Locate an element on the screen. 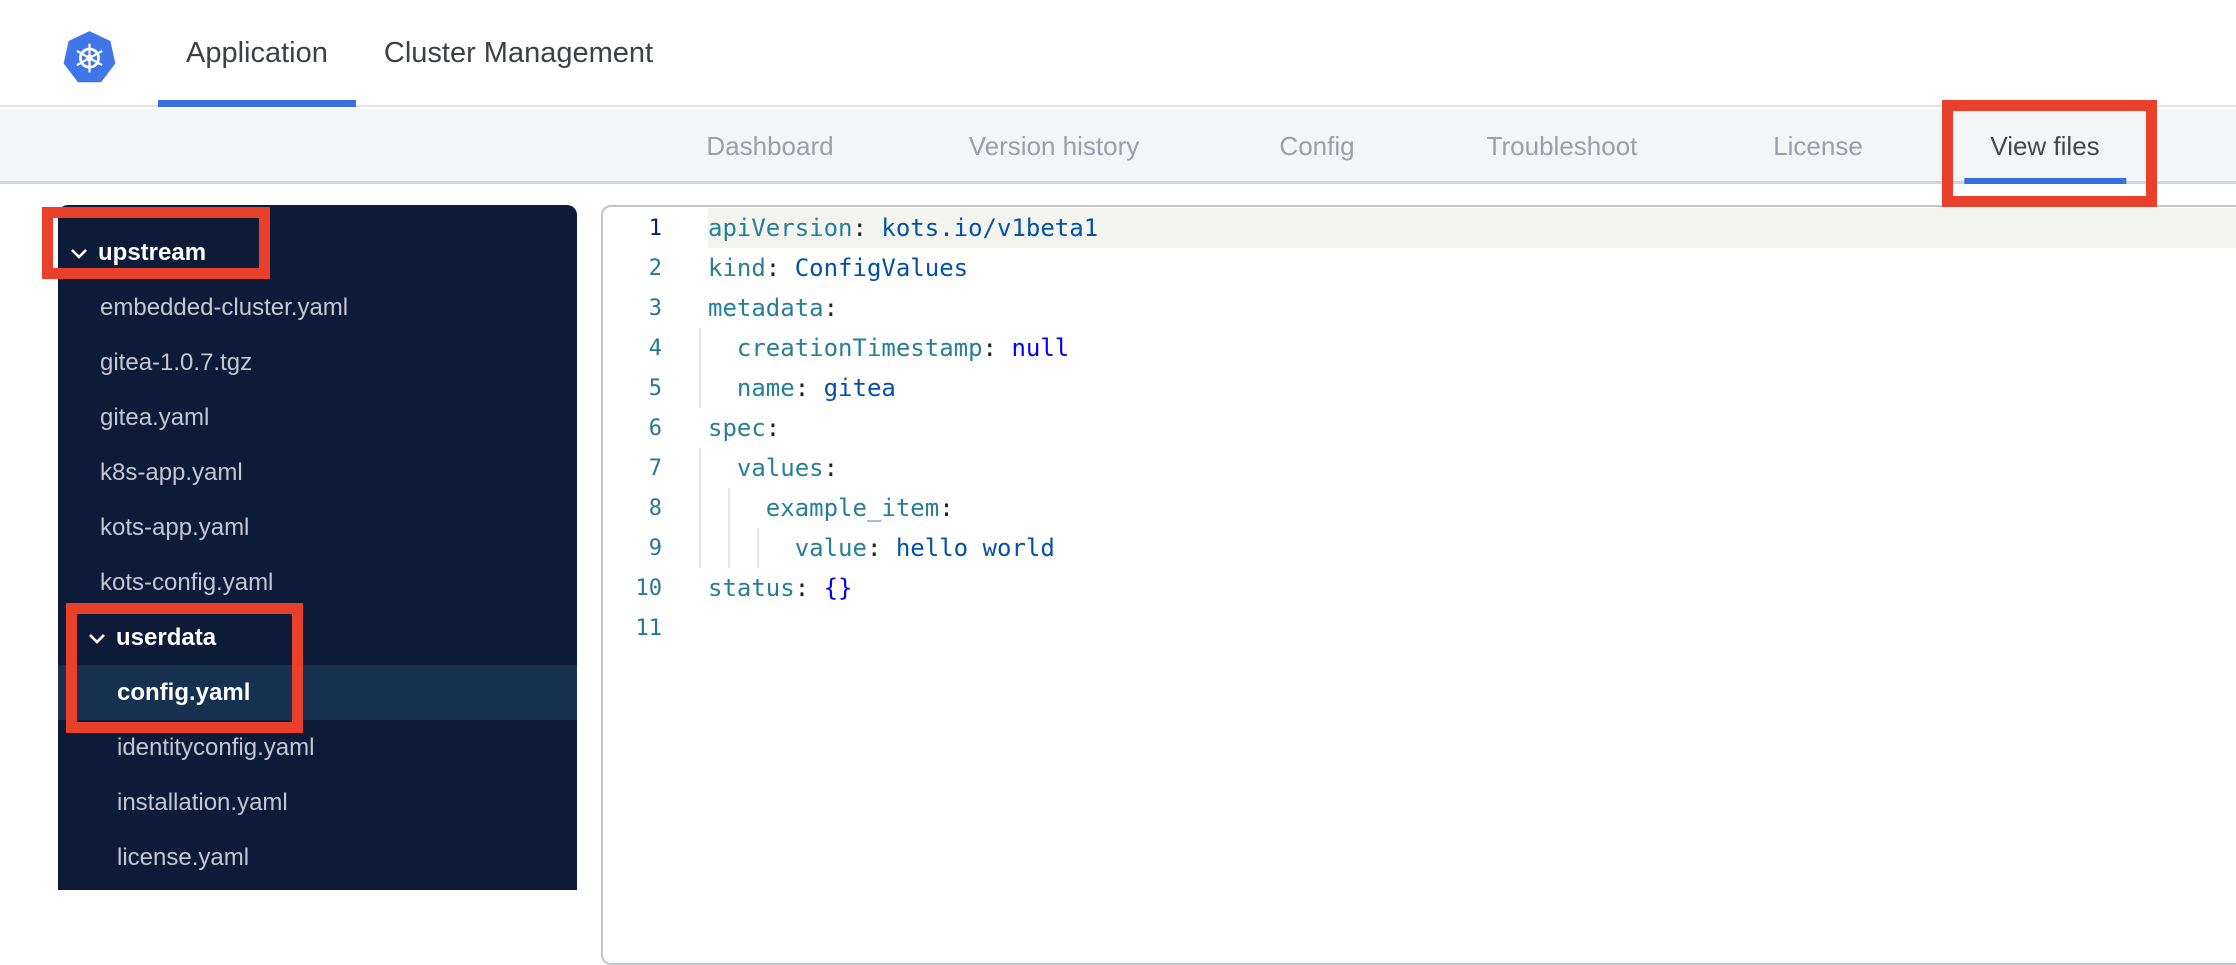 This screenshot has width=2236, height=965. subnav-item-label: Config is located at coordinates (1317, 146).